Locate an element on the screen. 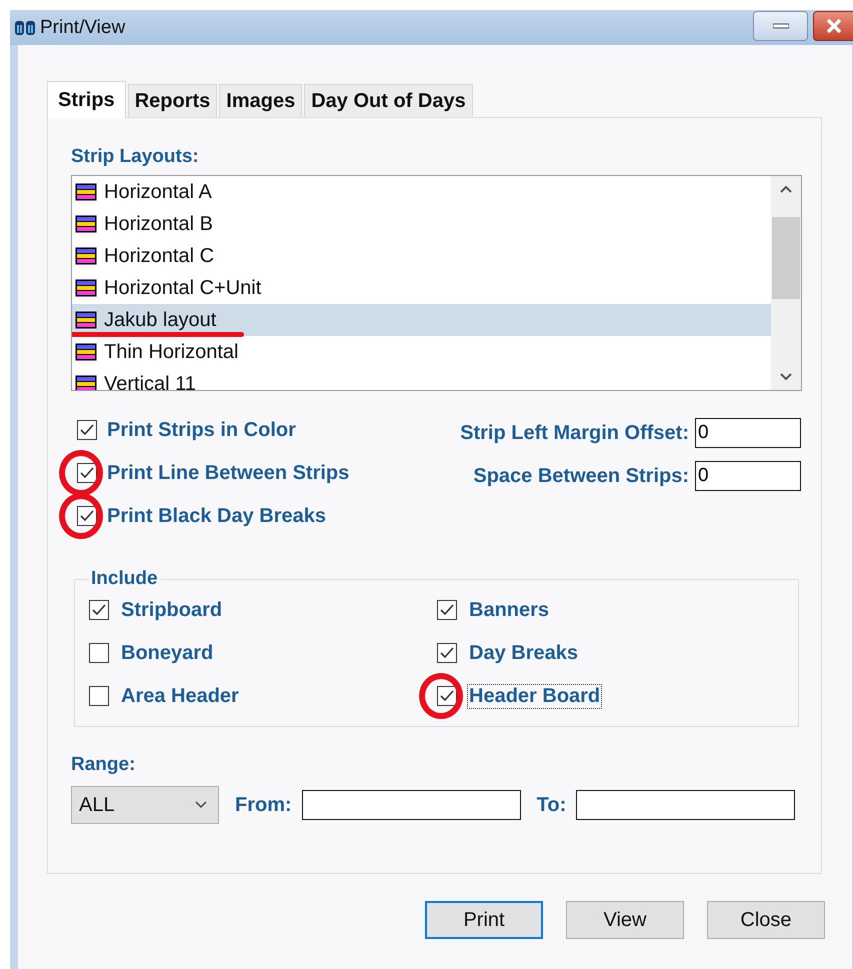  field-label: Strip Left Margin Offset: is located at coordinates (574, 433).